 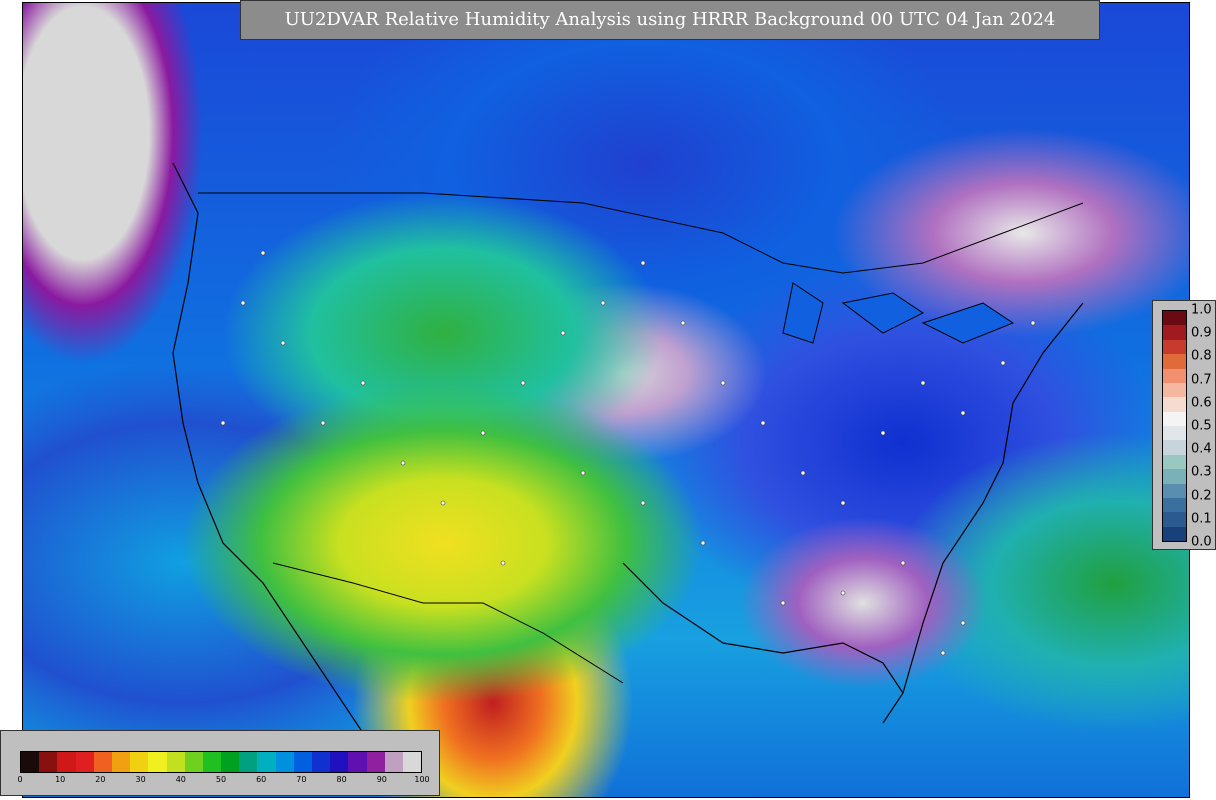 I want to click on error-colorbar-ticks: 1.0 0.9 0.8 0.7 0.6 0.5 0.4 0.3 0.2 0.1 0.0, so click(x=1203, y=426).